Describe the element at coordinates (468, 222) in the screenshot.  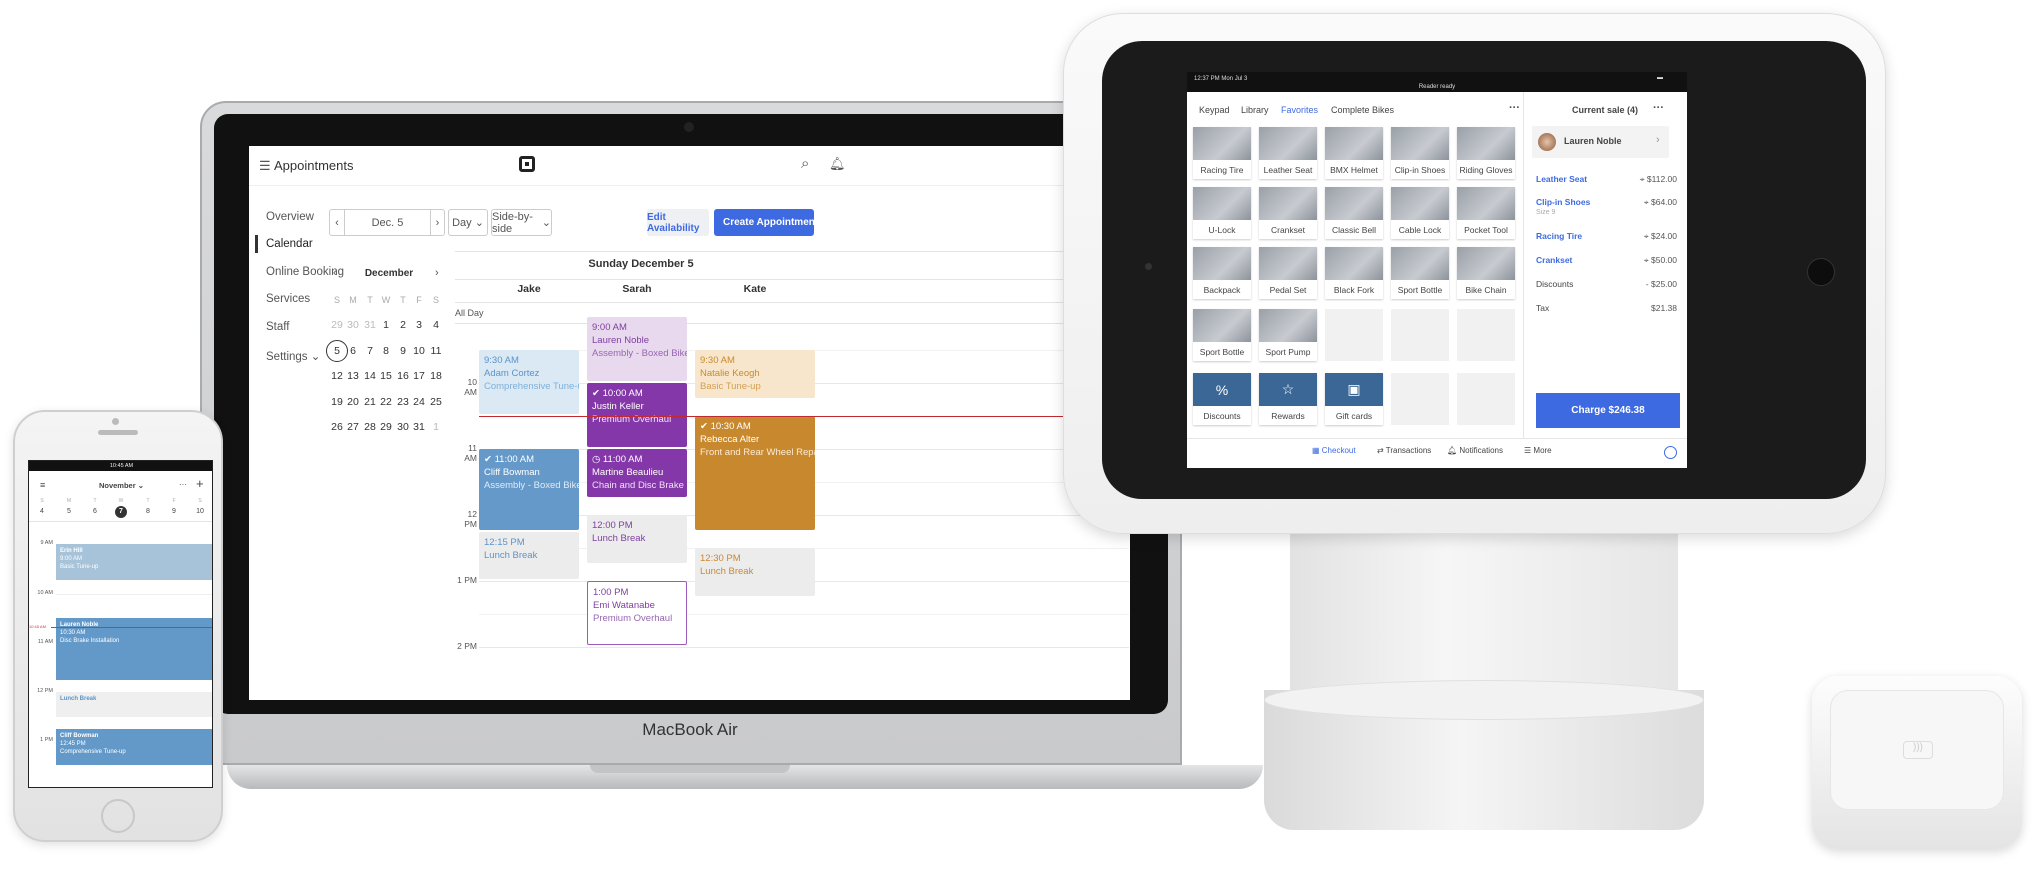
I see `view-select: Day ⌄` at that location.